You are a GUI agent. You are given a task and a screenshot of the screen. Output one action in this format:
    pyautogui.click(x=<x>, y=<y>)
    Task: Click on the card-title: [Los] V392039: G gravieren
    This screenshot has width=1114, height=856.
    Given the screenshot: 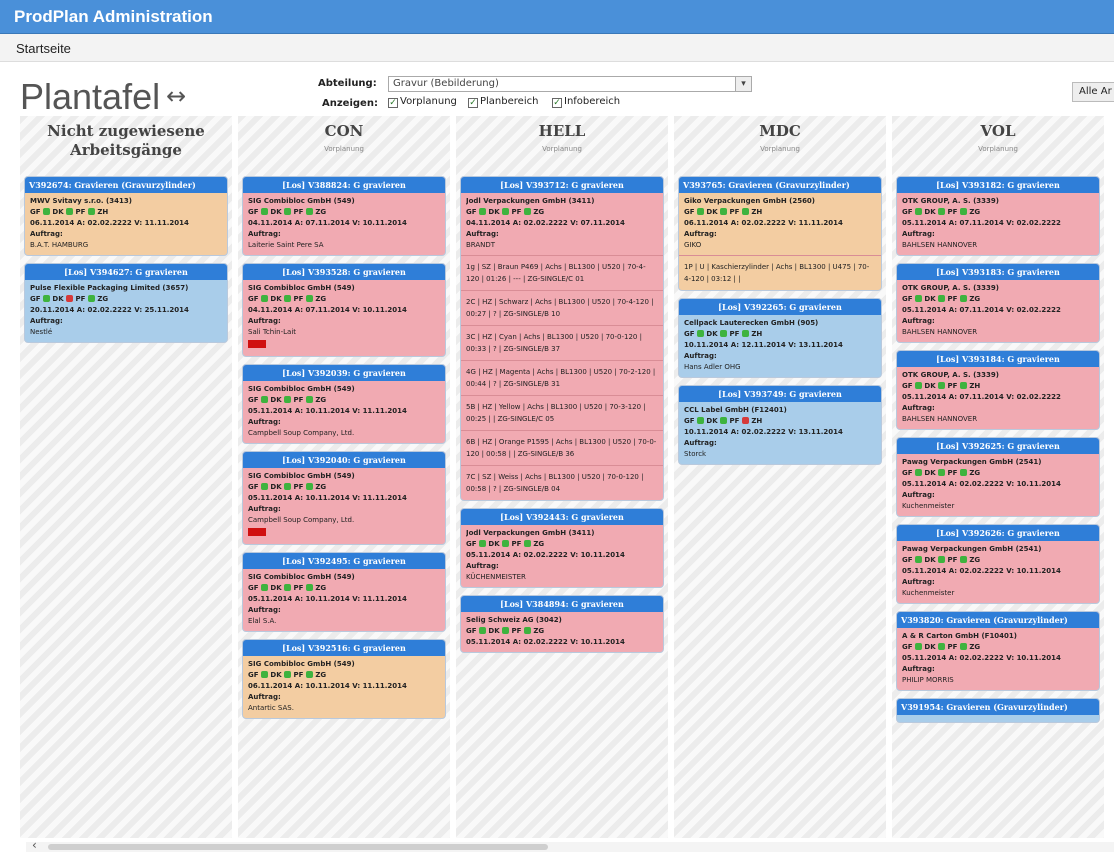 What is the action you would take?
    pyautogui.click(x=344, y=373)
    